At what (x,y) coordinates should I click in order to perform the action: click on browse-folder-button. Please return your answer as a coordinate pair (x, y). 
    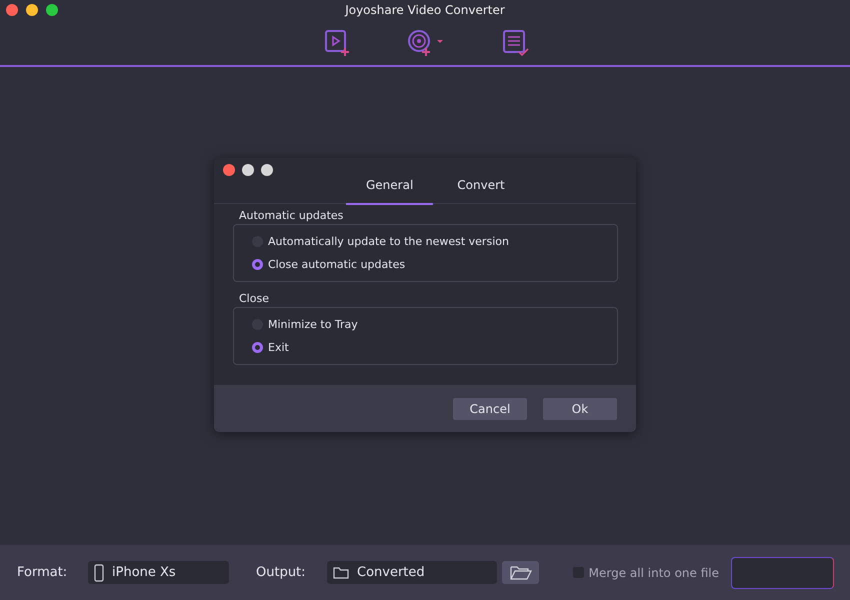
    Looking at the image, I should click on (520, 572).